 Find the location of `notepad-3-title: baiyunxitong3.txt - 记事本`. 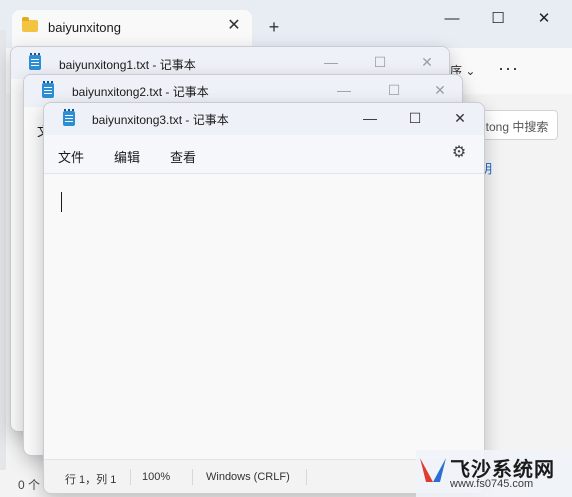

notepad-3-title: baiyunxitong3.txt - 记事本 is located at coordinates (160, 120).